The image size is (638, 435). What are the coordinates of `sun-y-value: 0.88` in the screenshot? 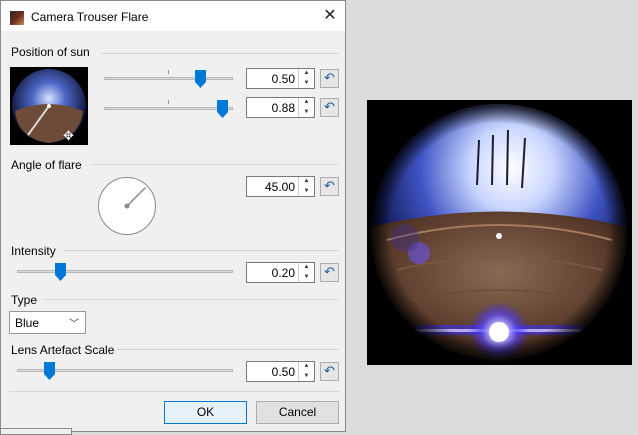 It's located at (283, 108).